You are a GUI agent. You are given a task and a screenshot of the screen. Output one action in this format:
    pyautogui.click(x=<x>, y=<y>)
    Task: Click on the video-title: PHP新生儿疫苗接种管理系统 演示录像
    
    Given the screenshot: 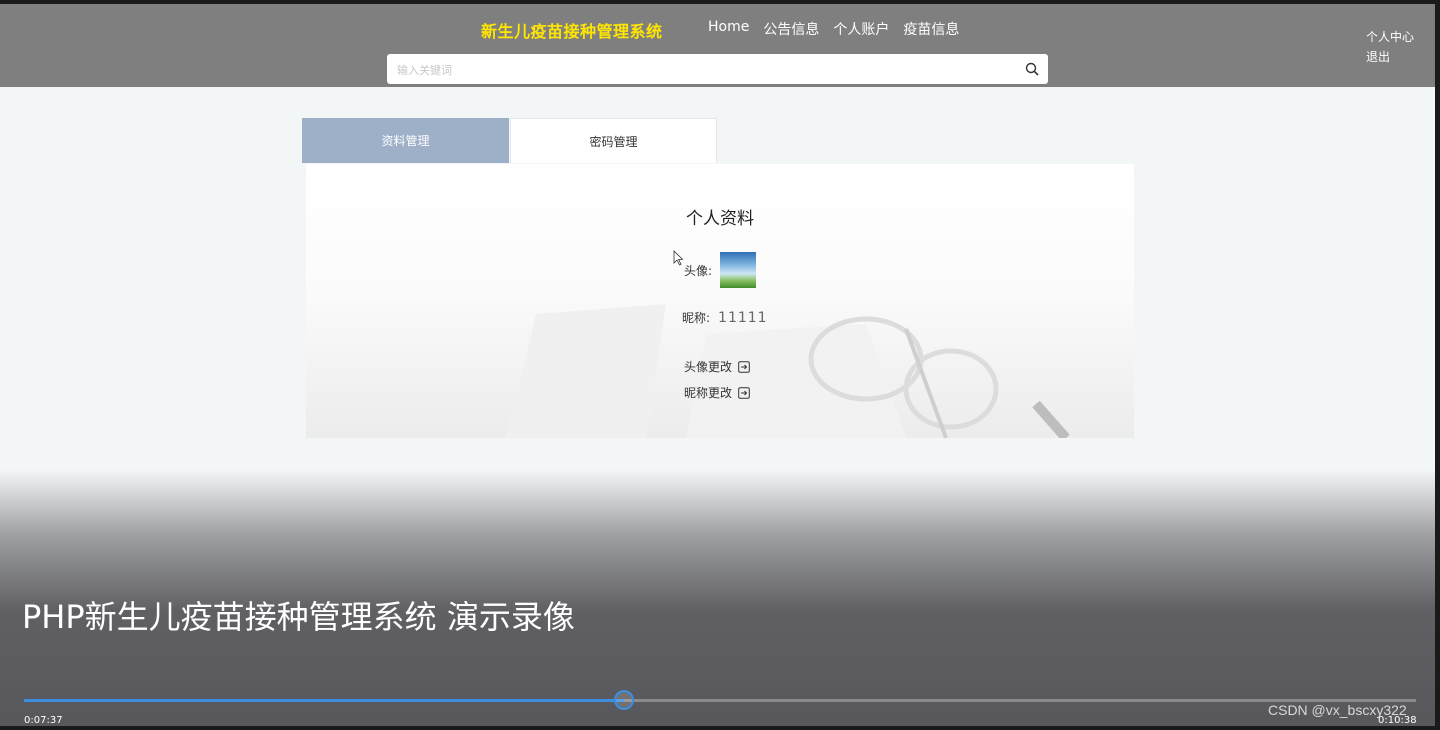 What is the action you would take?
    pyautogui.click(x=298, y=617)
    